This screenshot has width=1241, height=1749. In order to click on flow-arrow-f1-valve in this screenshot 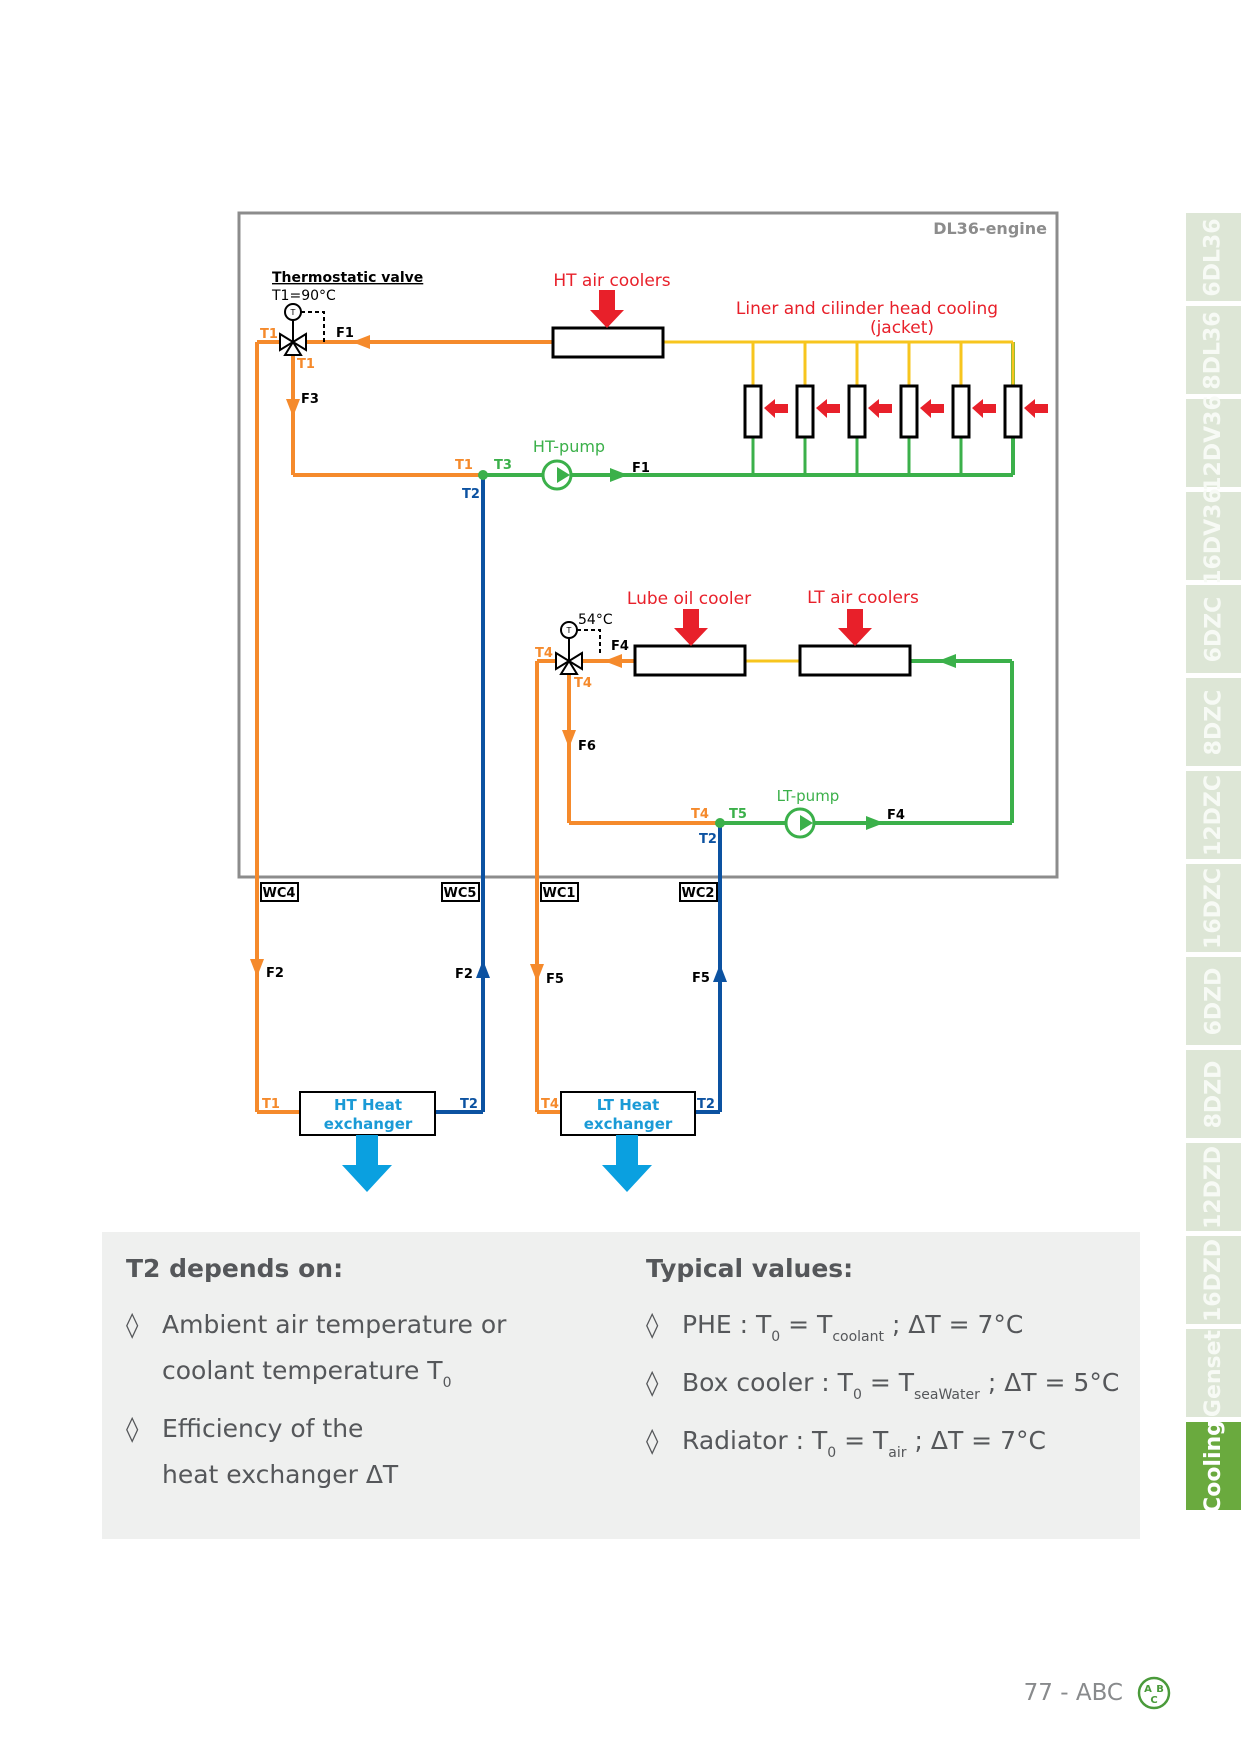, I will do `click(361, 342)`.